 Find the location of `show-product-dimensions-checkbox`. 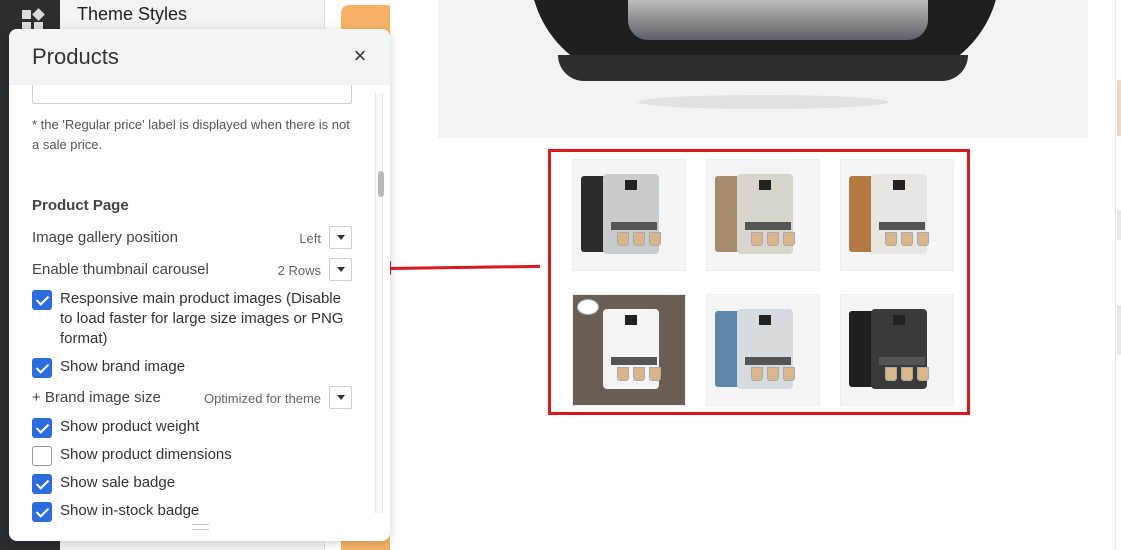

show-product-dimensions-checkbox is located at coordinates (42, 456).